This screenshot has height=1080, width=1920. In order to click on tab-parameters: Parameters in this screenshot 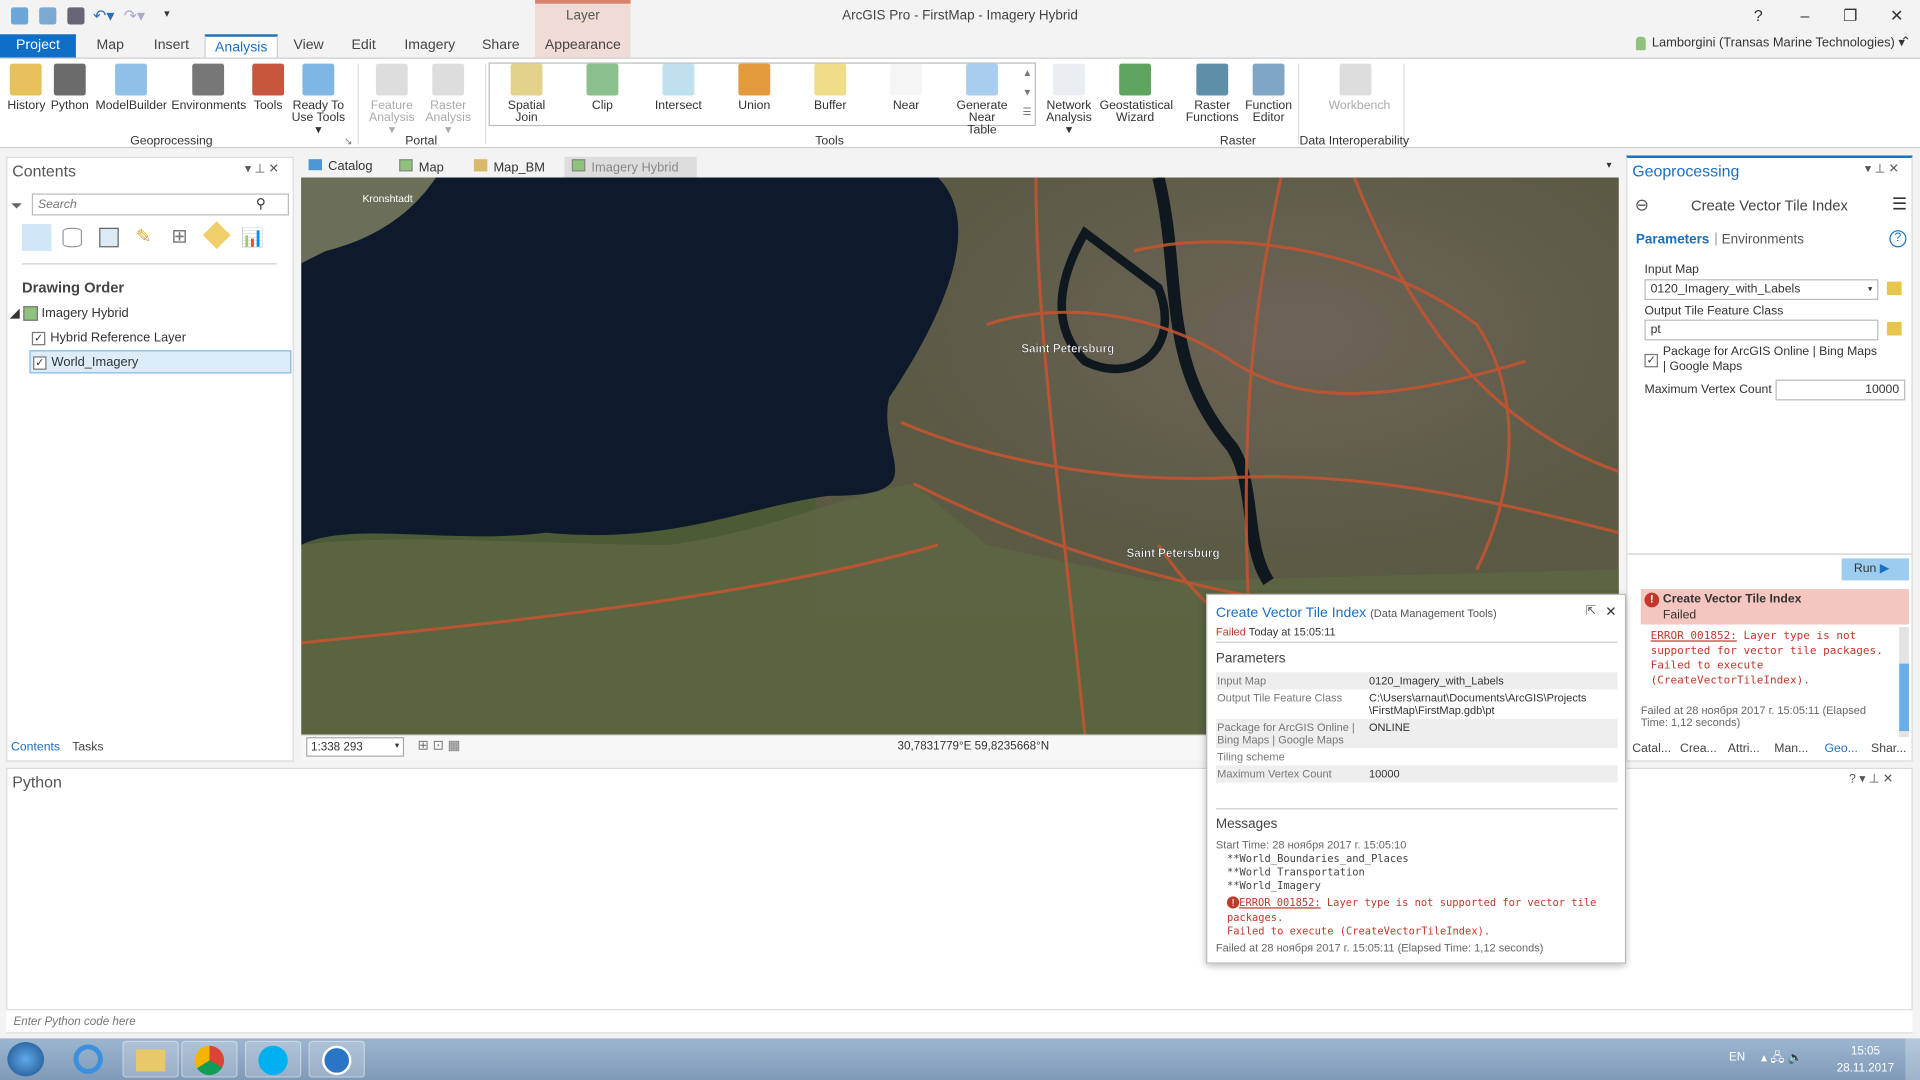, I will do `click(1672, 240)`.